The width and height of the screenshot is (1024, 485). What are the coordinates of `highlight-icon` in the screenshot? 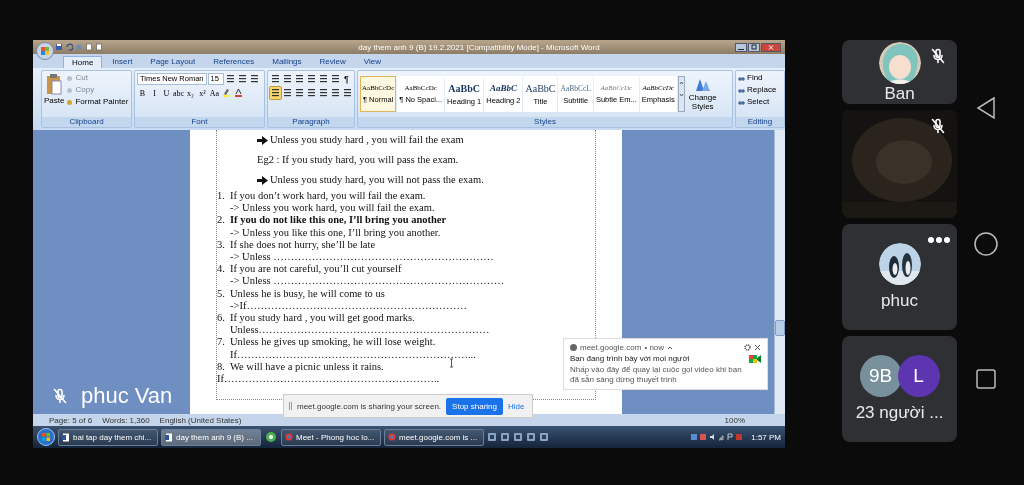 It's located at (226, 93).